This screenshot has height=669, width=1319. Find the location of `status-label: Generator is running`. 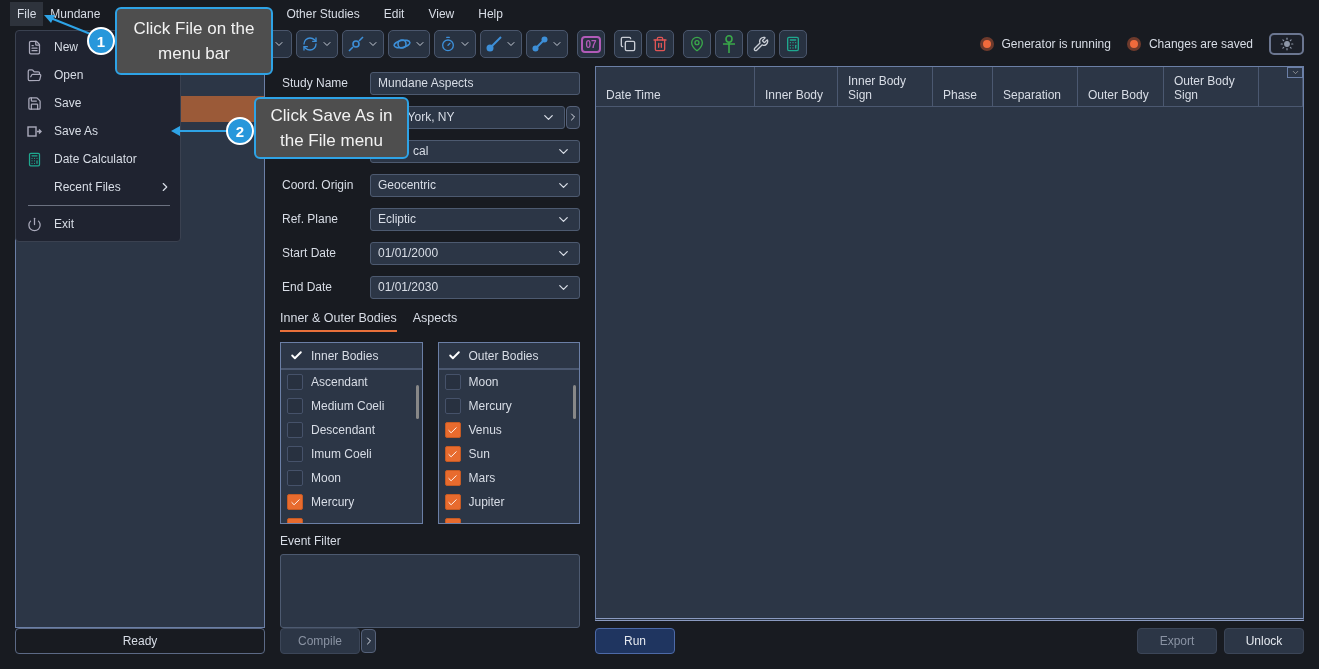

status-label: Generator is running is located at coordinates (1056, 44).